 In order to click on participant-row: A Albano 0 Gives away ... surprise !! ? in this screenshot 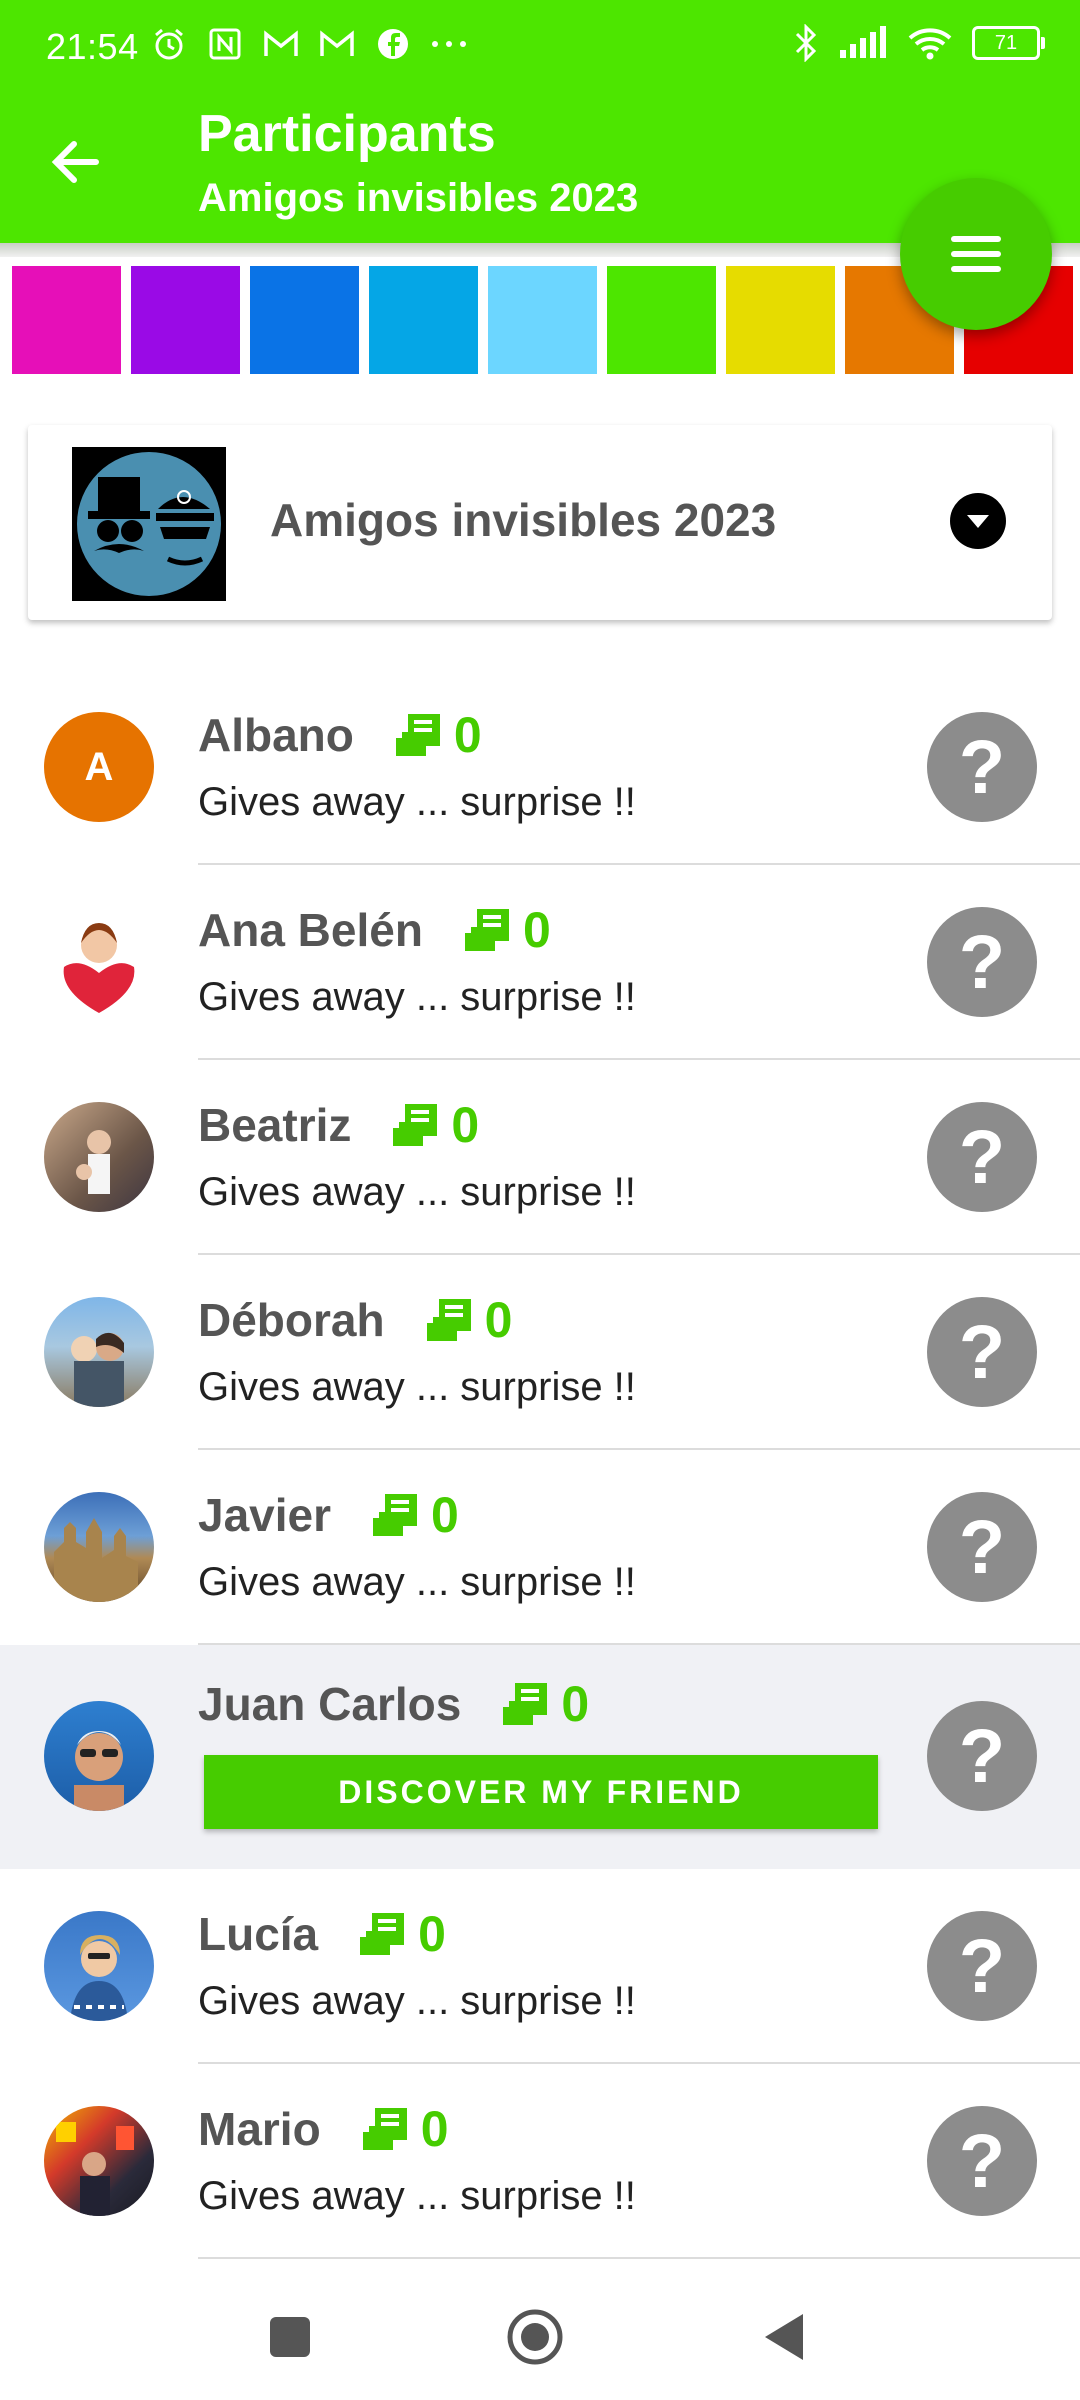, I will do `click(540, 767)`.